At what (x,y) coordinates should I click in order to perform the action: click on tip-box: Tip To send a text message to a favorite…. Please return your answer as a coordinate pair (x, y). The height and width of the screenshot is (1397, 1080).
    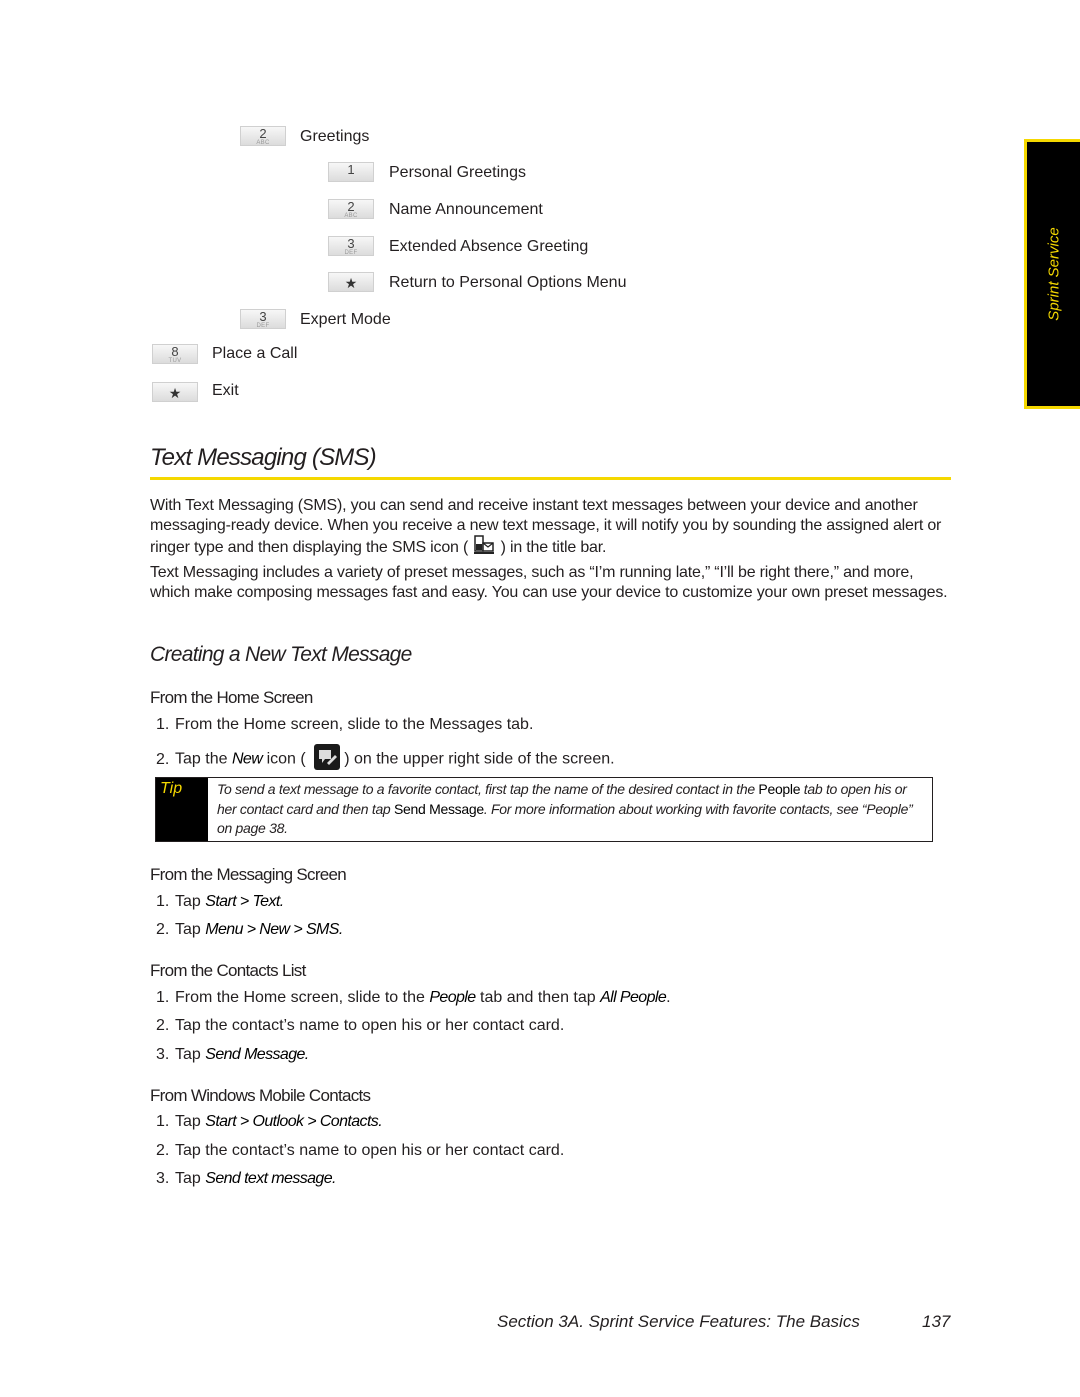
    Looking at the image, I should click on (544, 809).